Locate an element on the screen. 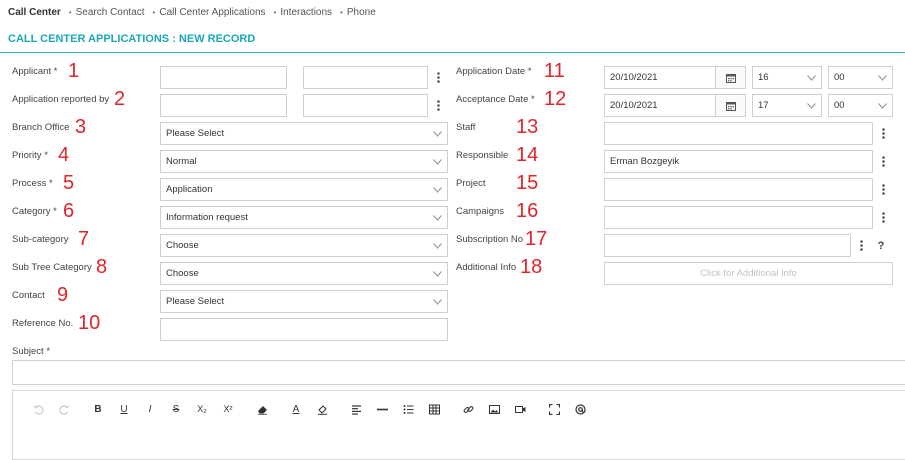 Image resolution: width=905 pixels, height=460 pixels. sub-category-select: Choose is located at coordinates (304, 245).